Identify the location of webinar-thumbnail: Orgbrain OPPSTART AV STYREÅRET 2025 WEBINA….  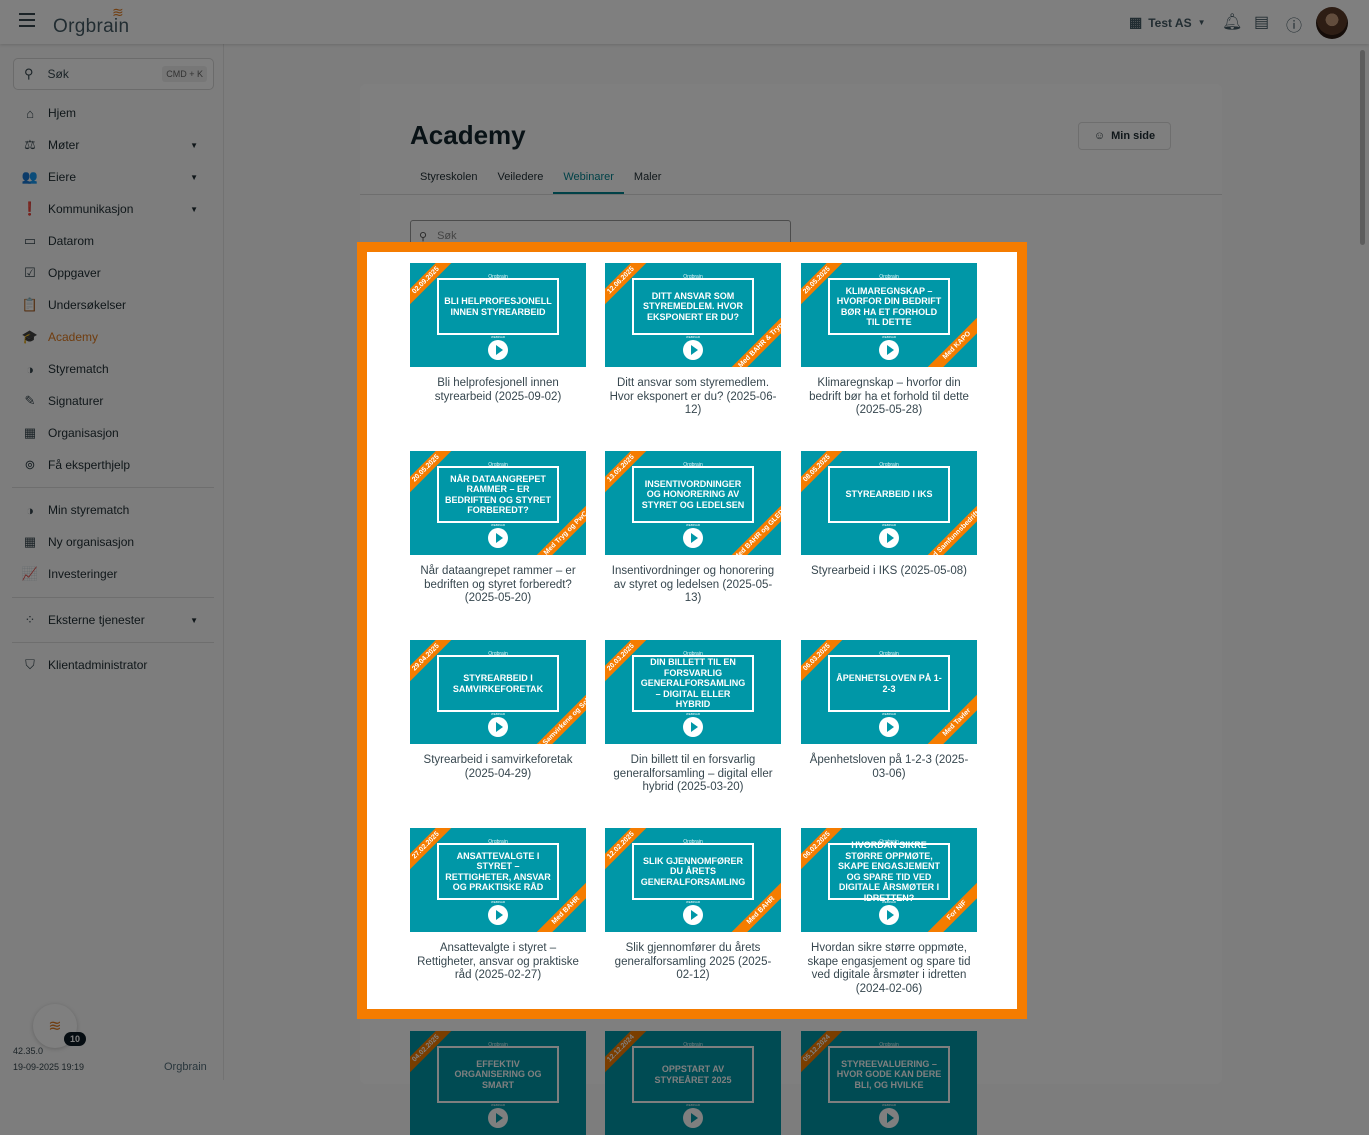
(693, 1083).